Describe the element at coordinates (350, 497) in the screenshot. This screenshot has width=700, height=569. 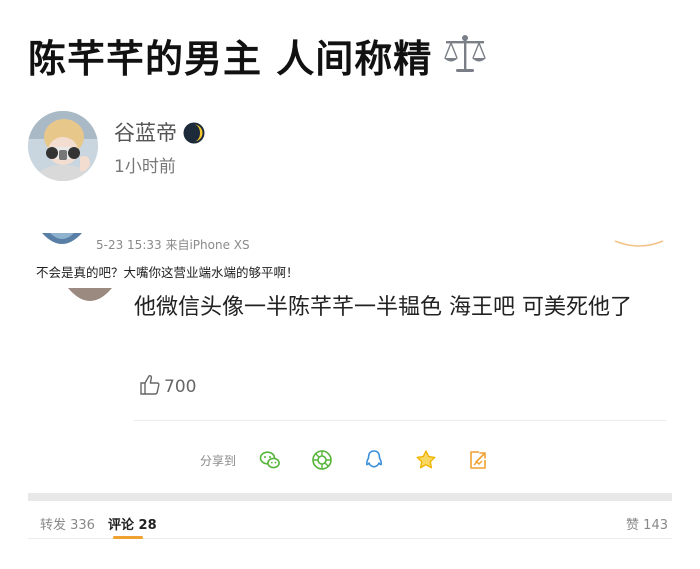
I see `section-separator` at that location.